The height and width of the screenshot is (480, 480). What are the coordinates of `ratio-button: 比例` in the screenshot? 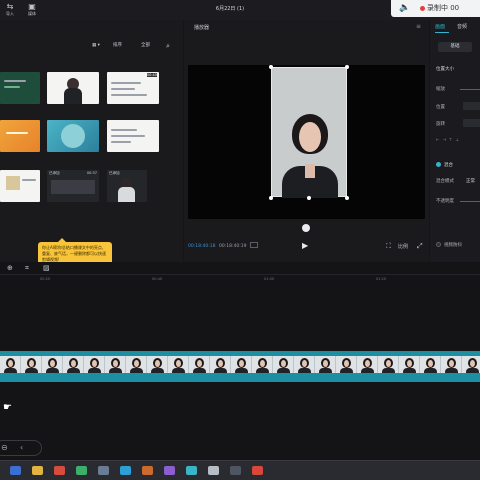 It's located at (403, 246).